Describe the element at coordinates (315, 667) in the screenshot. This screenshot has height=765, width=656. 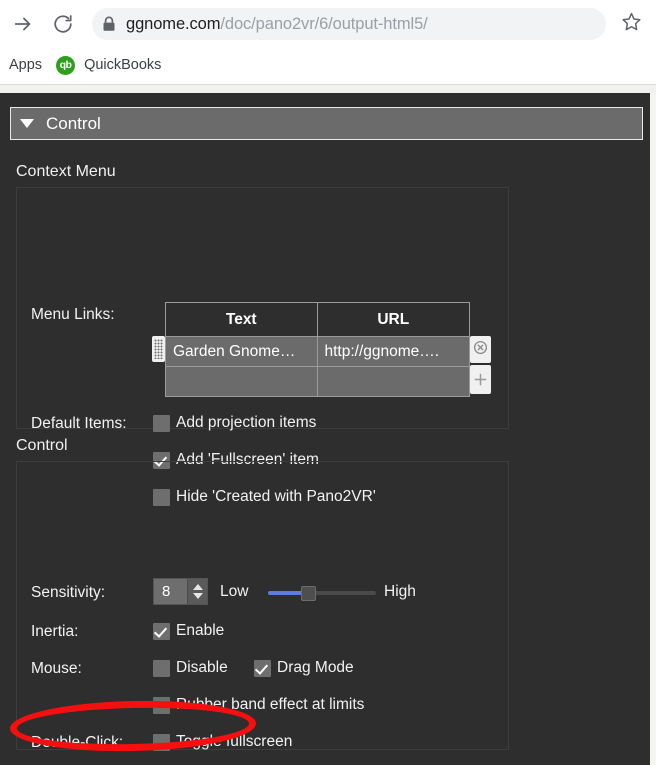
I see `label-mouse-drag-mode: Drag Mode` at that location.